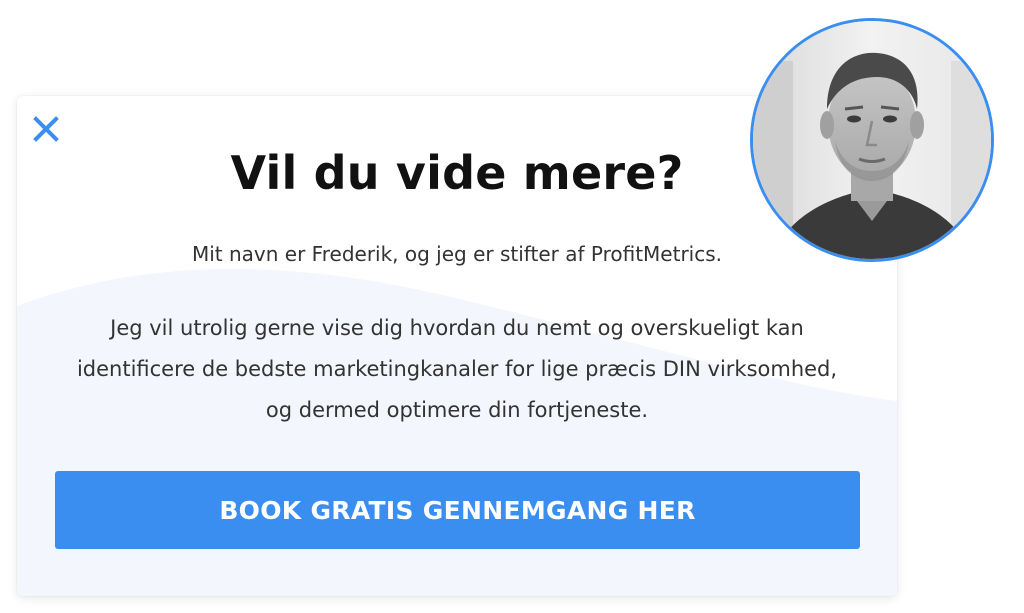 This screenshot has height=613, width=1024. I want to click on portrait-photo, so click(872, 140).